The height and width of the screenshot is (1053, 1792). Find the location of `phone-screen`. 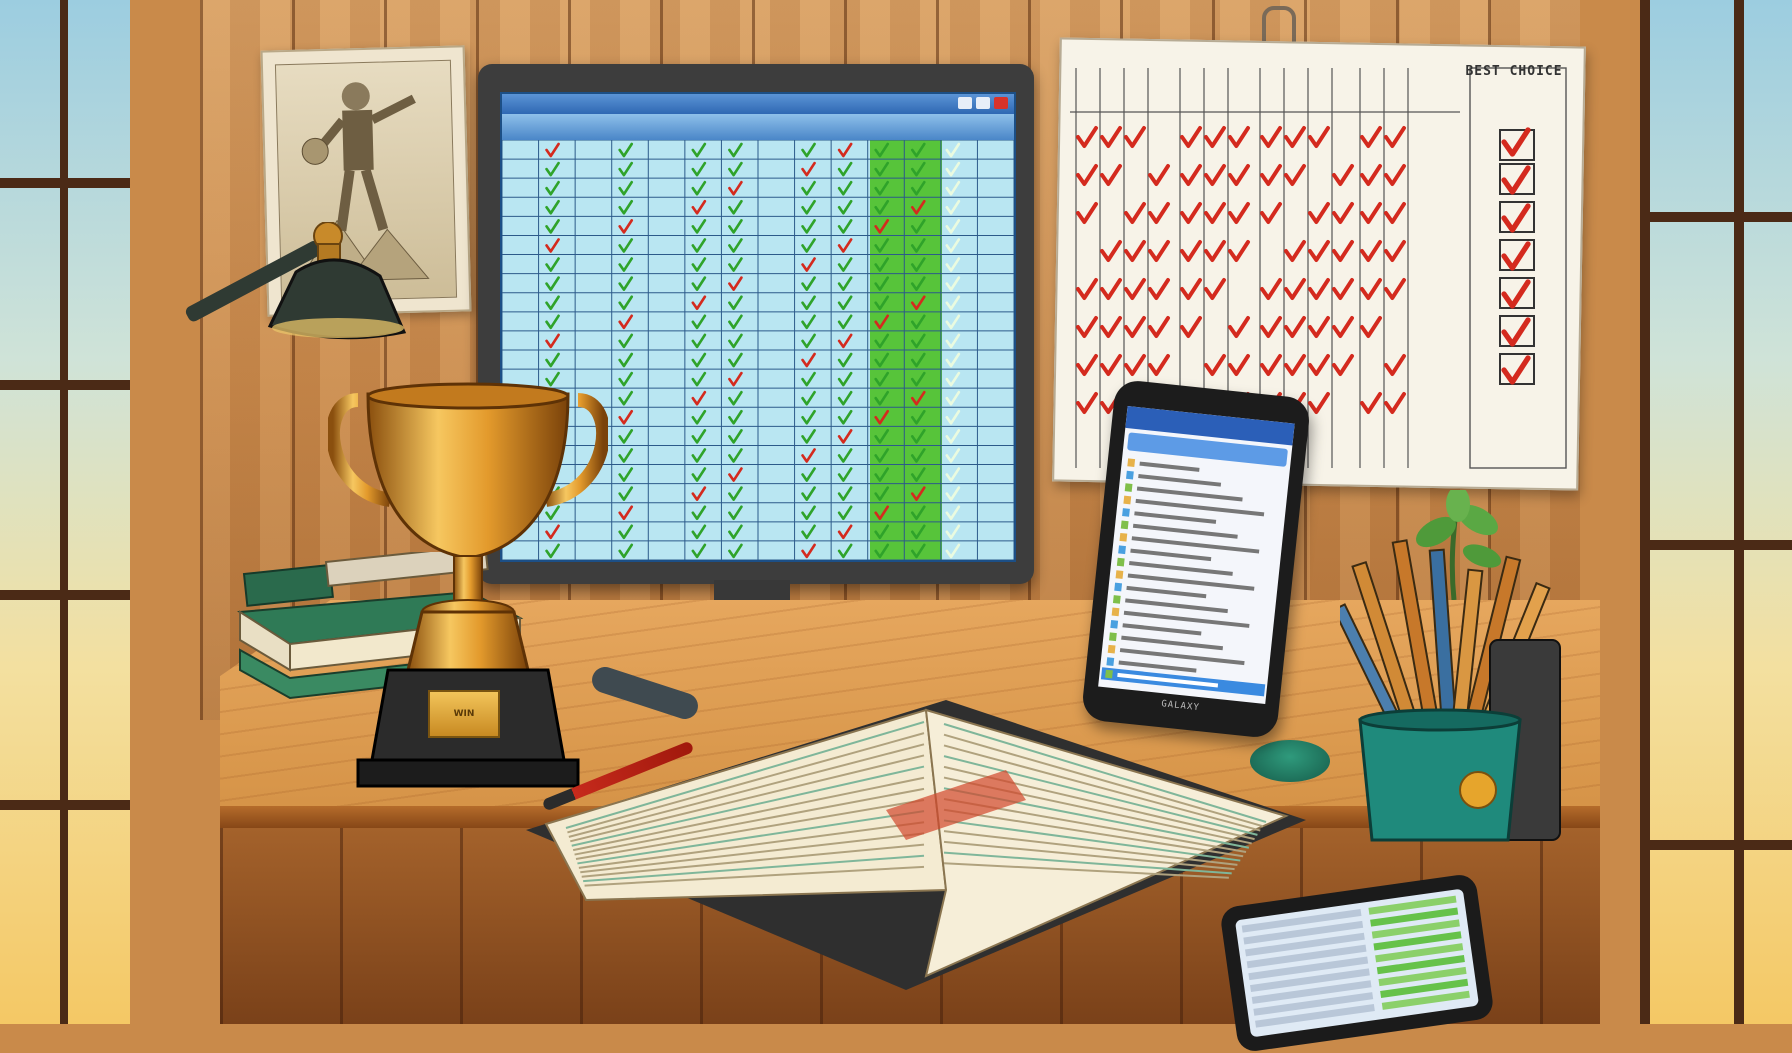

phone-screen is located at coordinates (1196, 555).